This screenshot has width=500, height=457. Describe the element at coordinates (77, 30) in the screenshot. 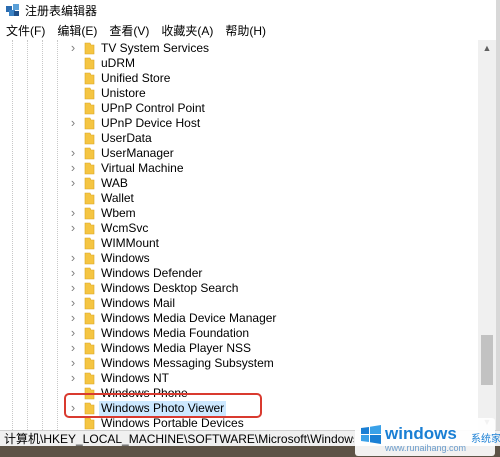

I see `menu-edit: 编辑(E)` at that location.